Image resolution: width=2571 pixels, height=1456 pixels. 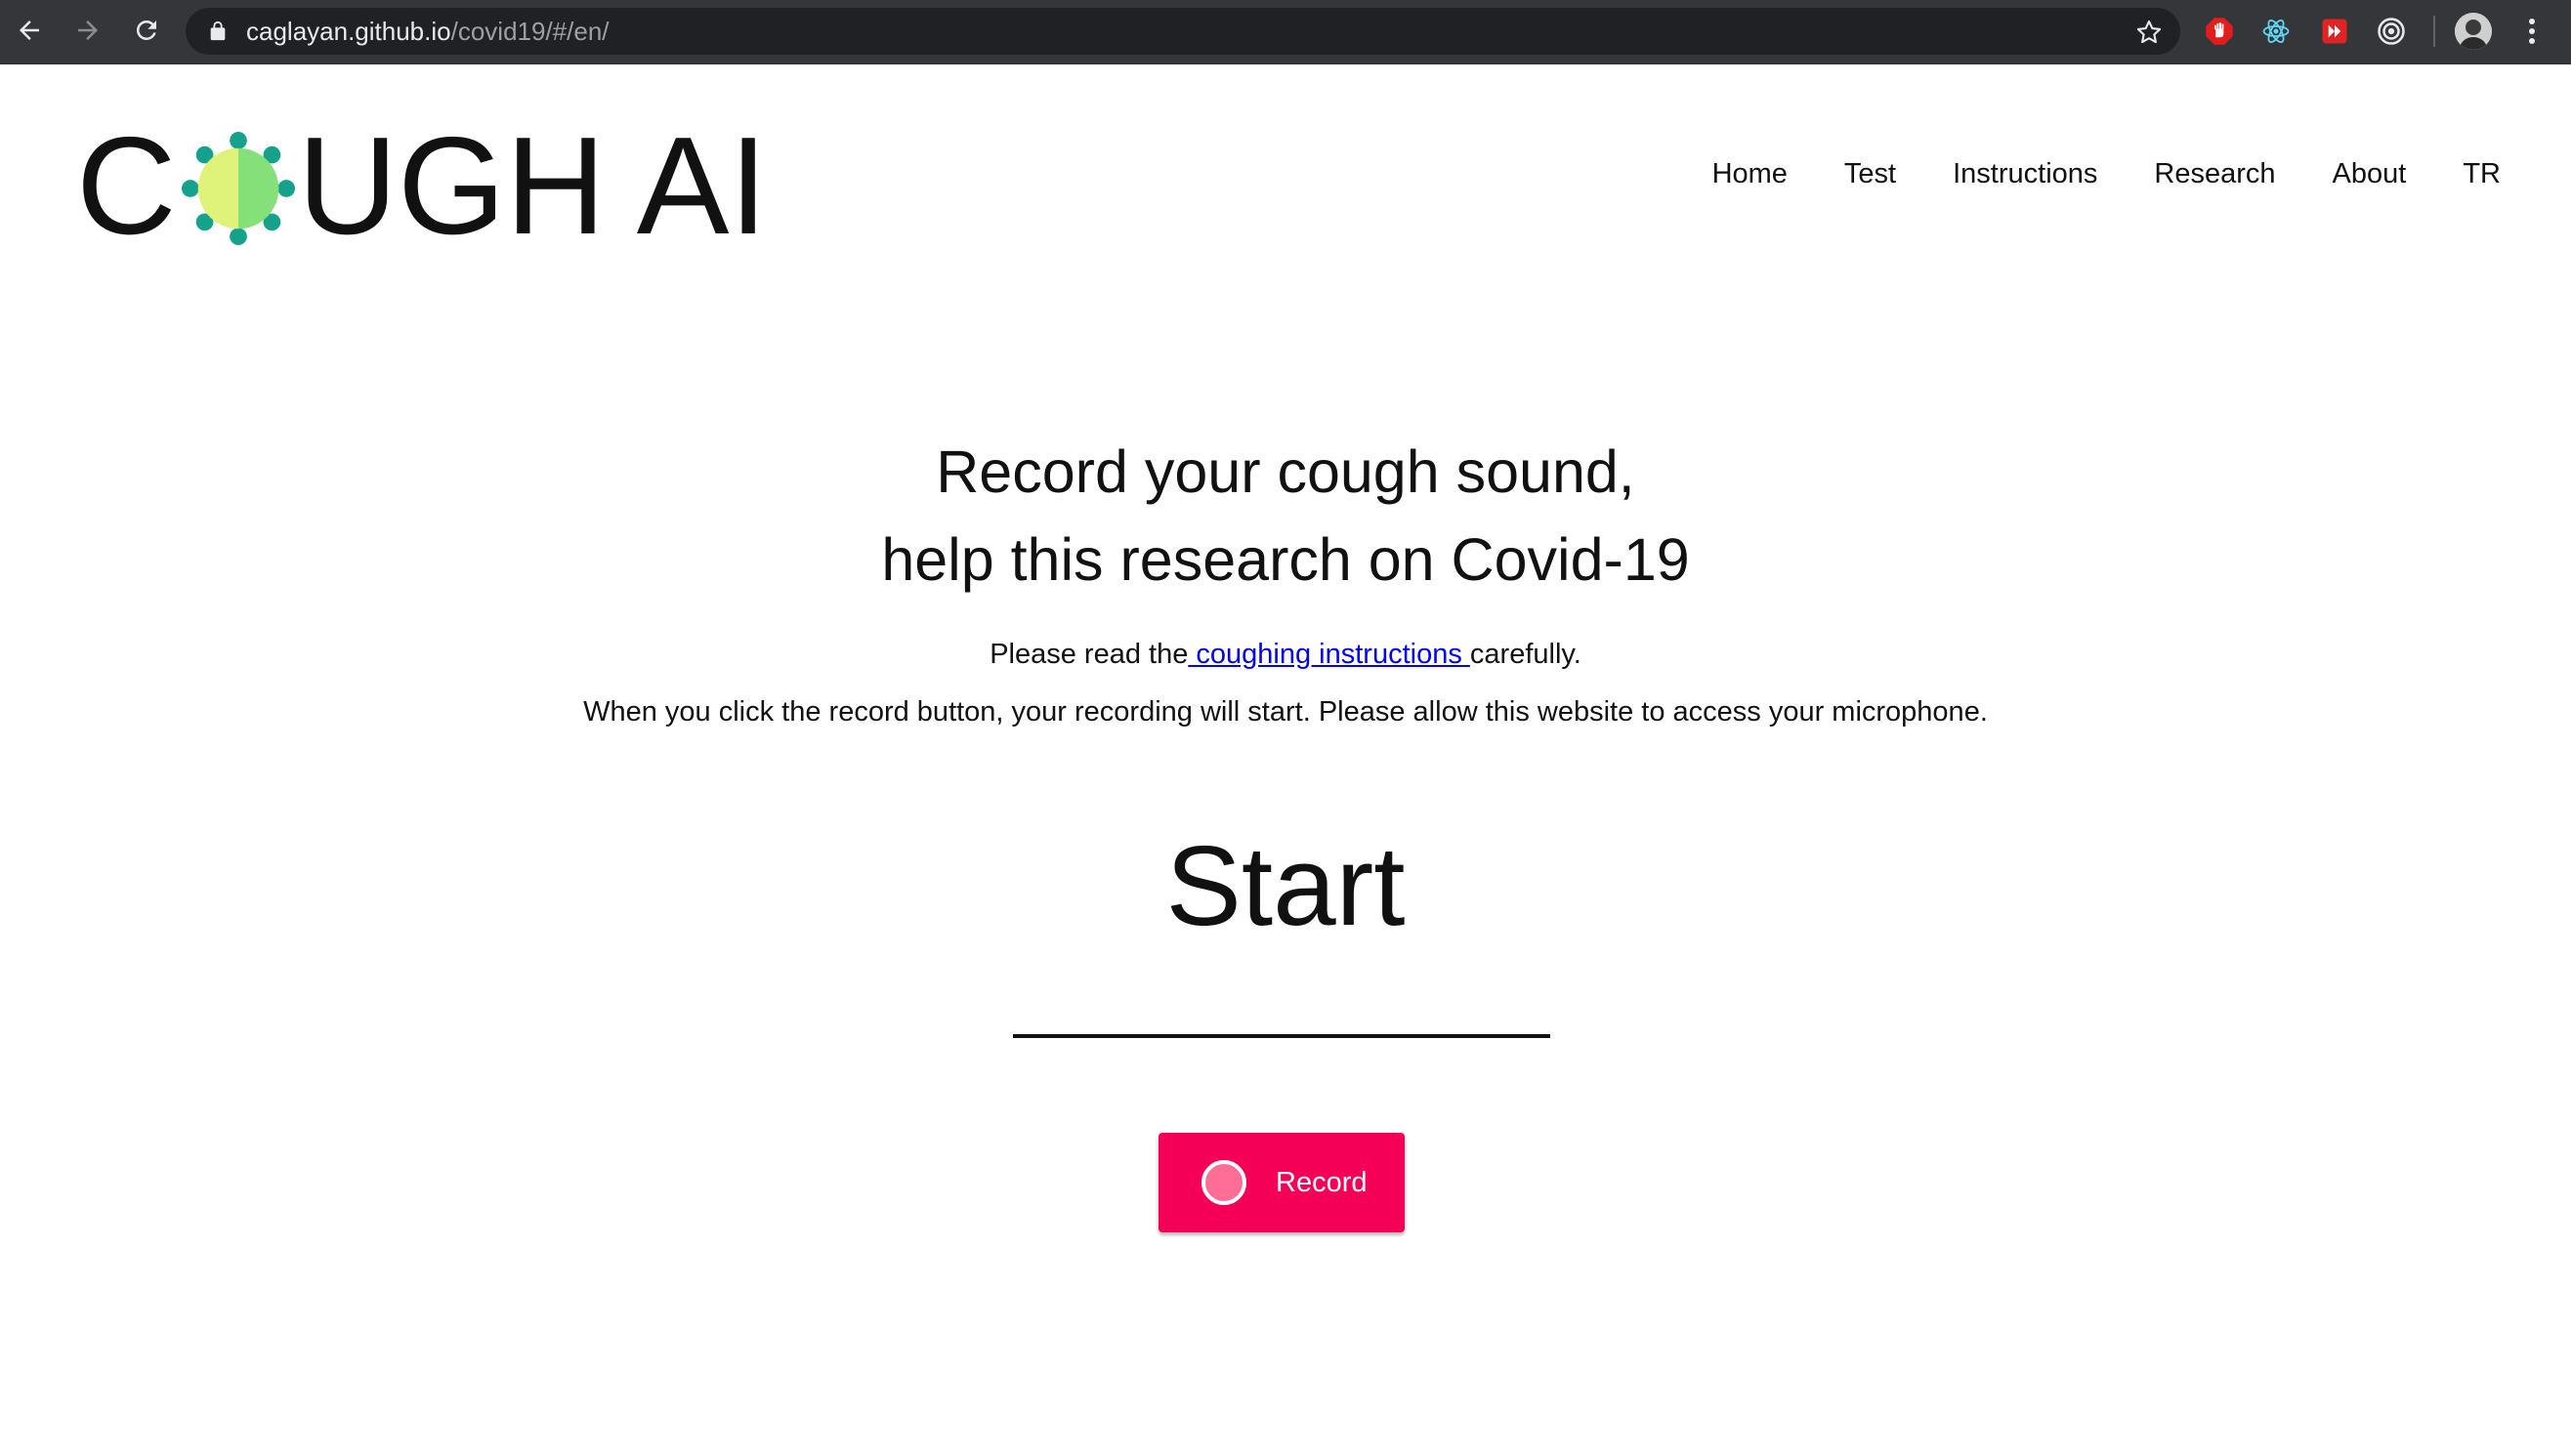 I want to click on site-logo: C UGH AI, so click(x=422, y=186).